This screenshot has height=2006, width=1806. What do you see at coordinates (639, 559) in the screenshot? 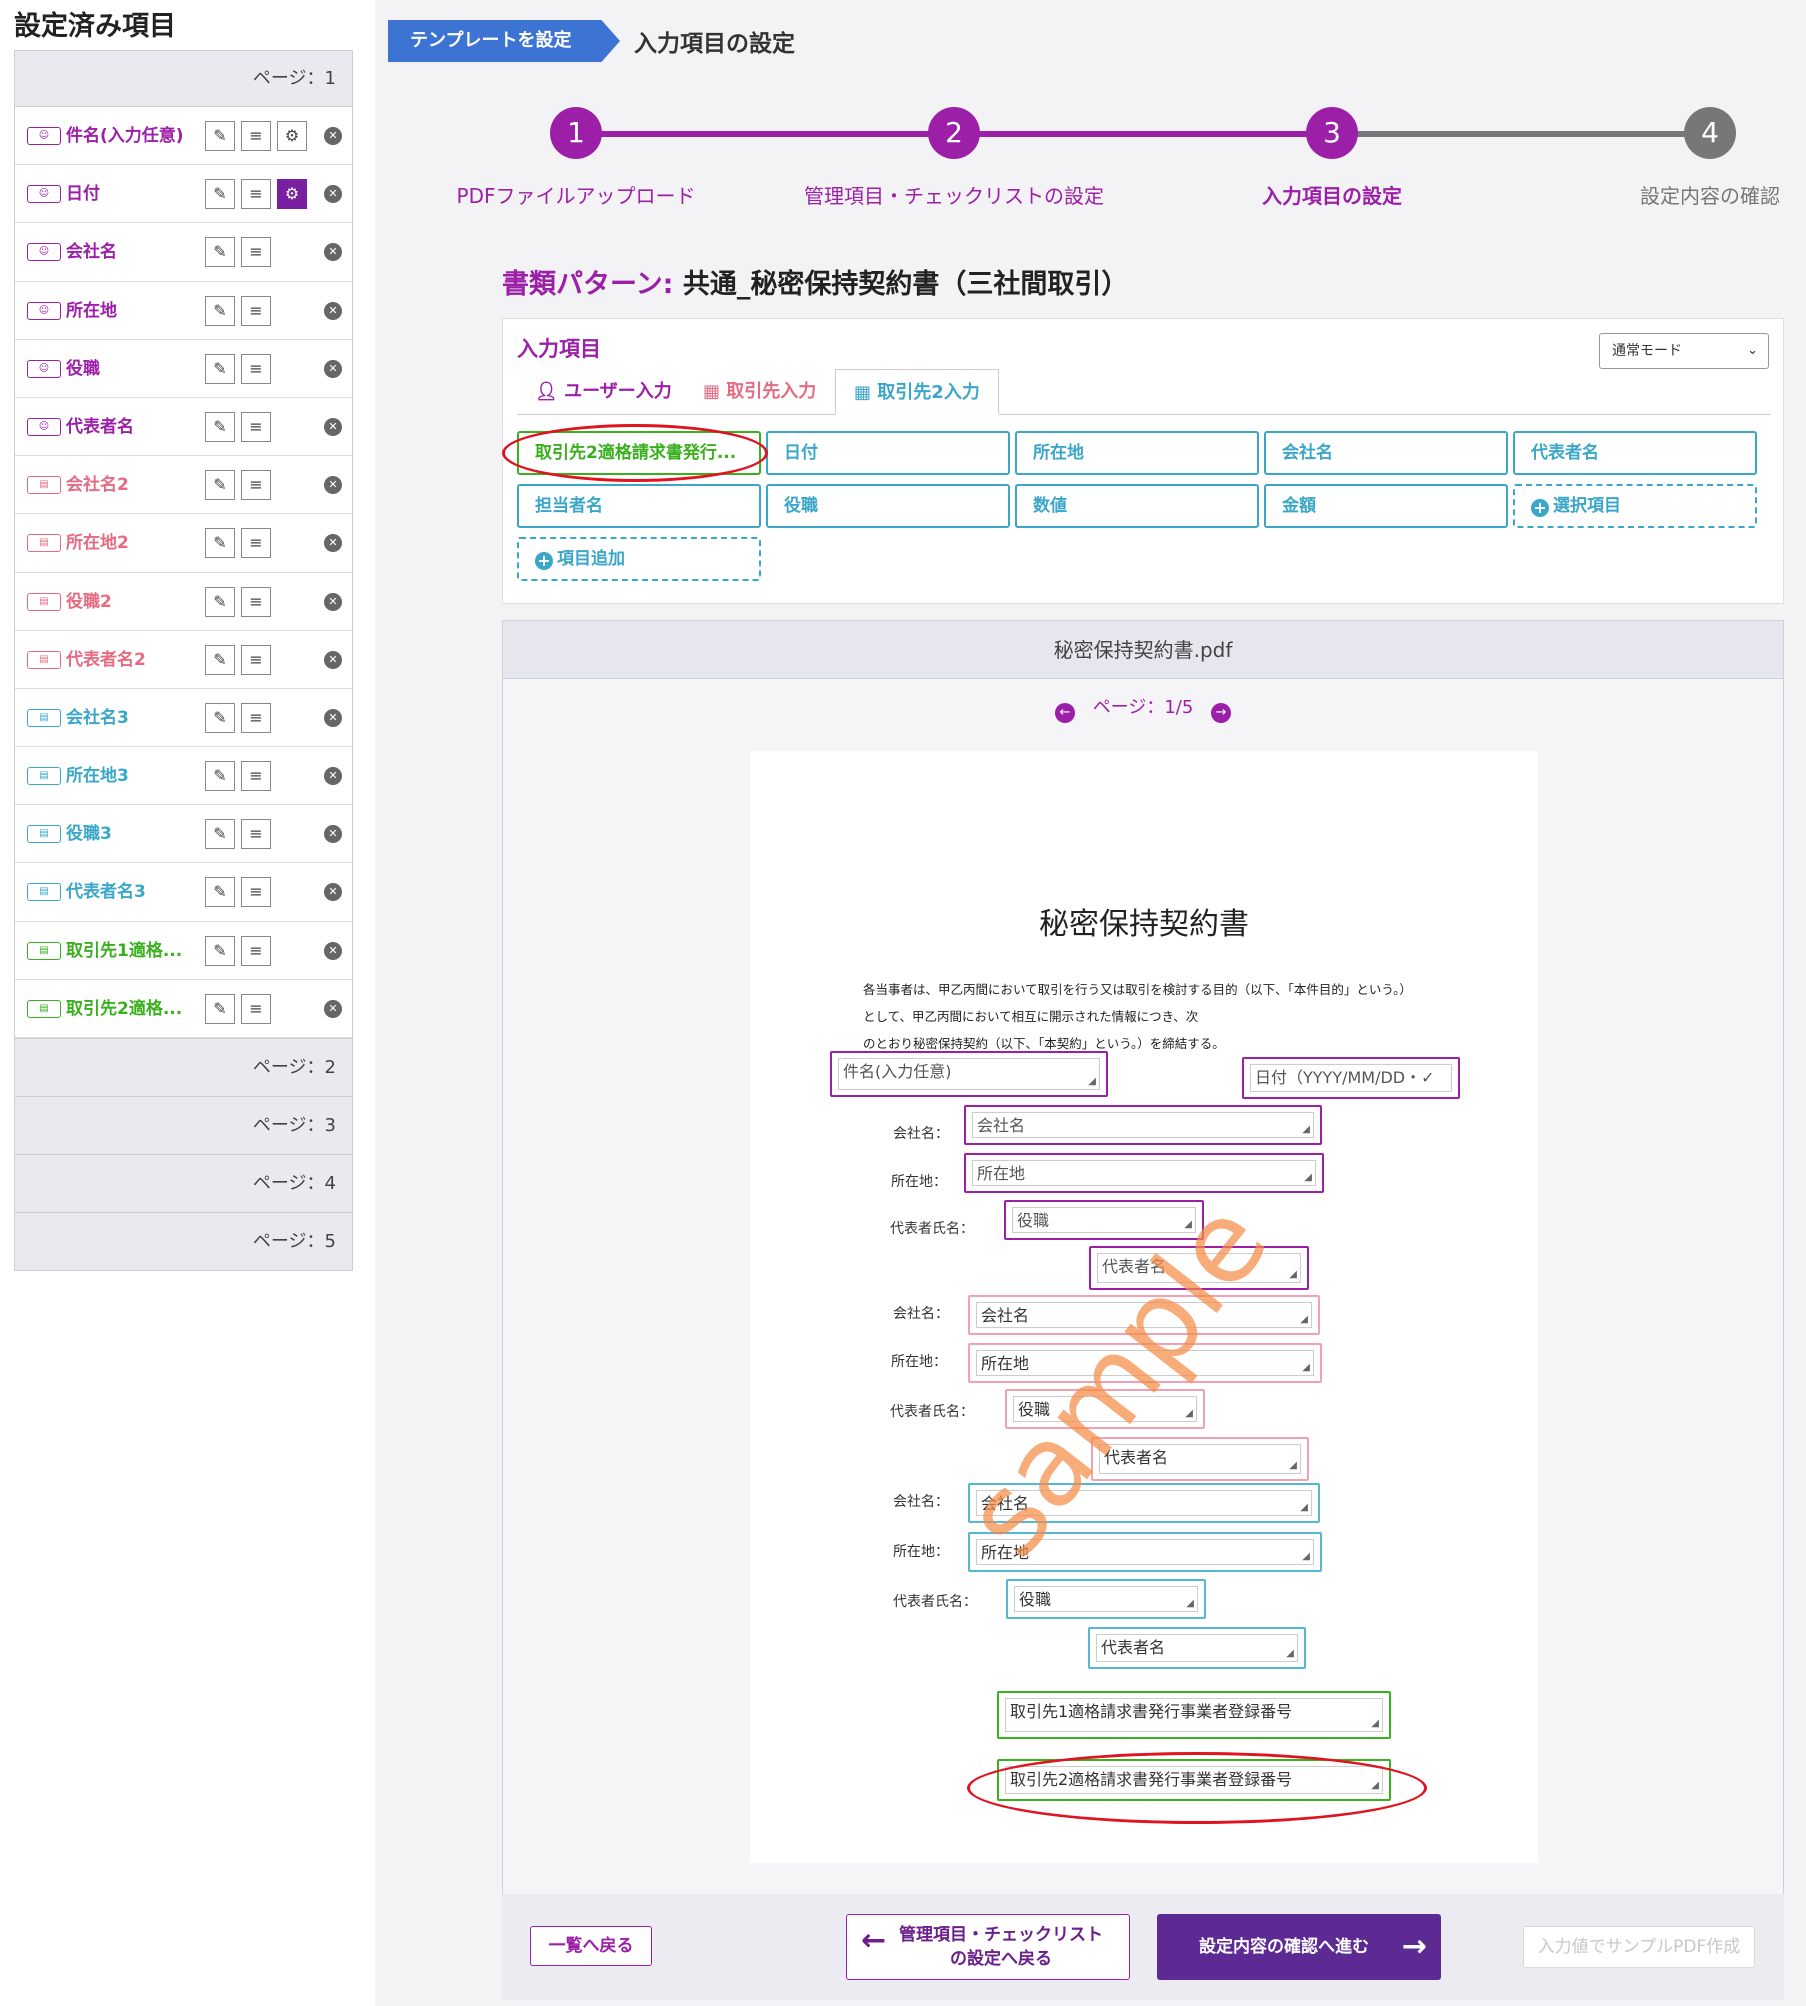
I see `chip-add-item: + 項目追加` at bounding box center [639, 559].